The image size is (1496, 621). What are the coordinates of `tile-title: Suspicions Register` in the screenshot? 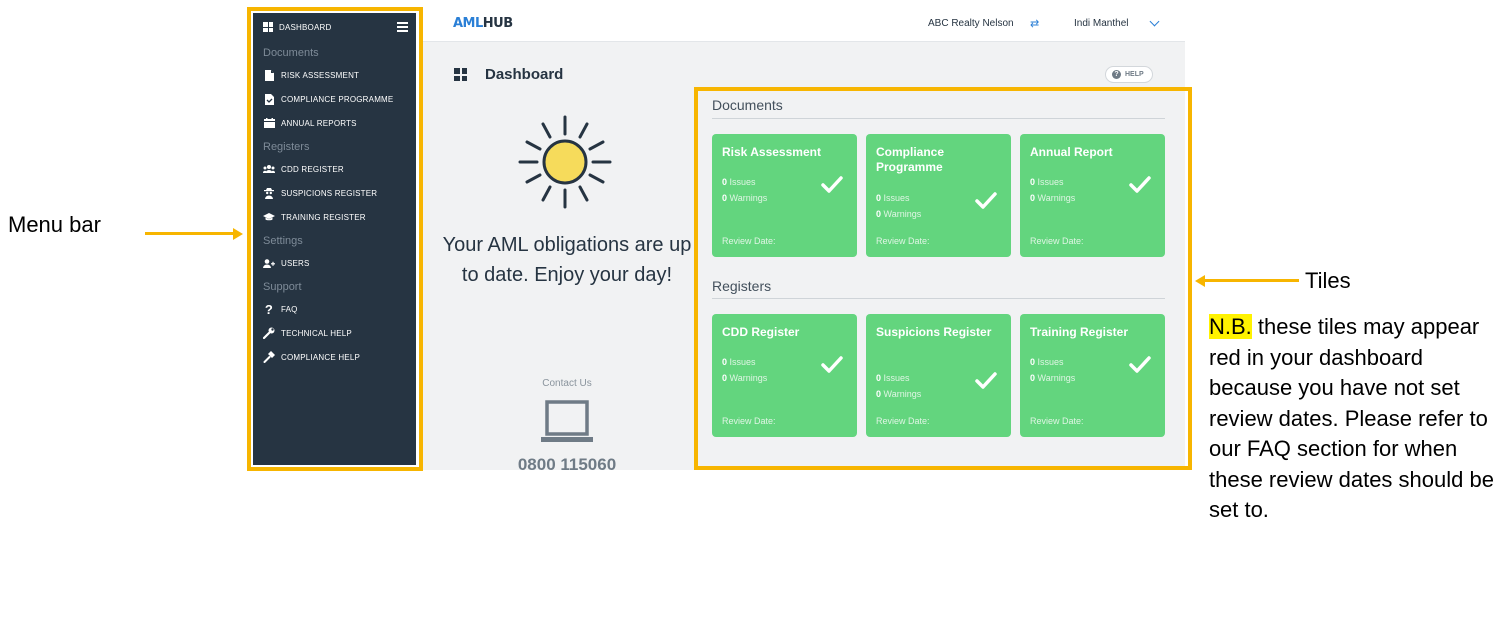 It's located at (934, 332).